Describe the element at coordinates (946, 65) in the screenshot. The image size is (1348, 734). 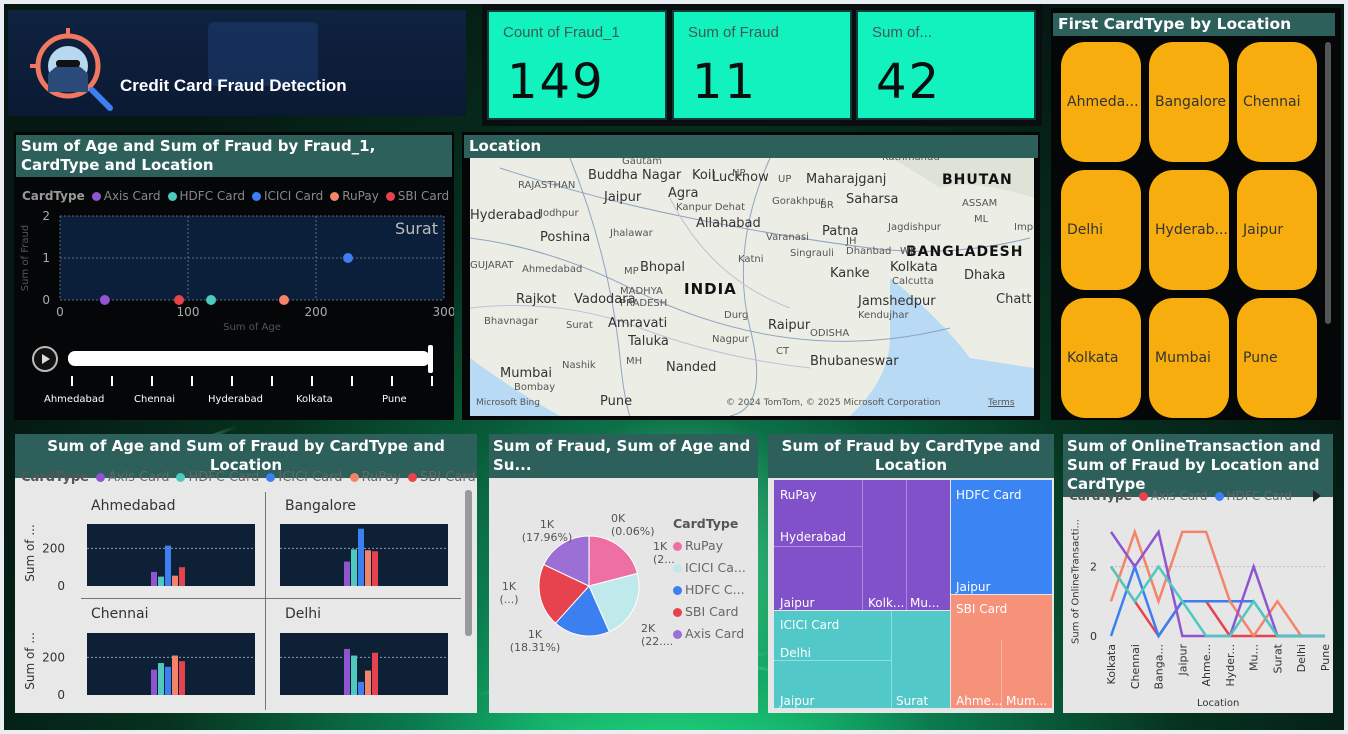
I see `kpi-card: Sum of... 42` at that location.